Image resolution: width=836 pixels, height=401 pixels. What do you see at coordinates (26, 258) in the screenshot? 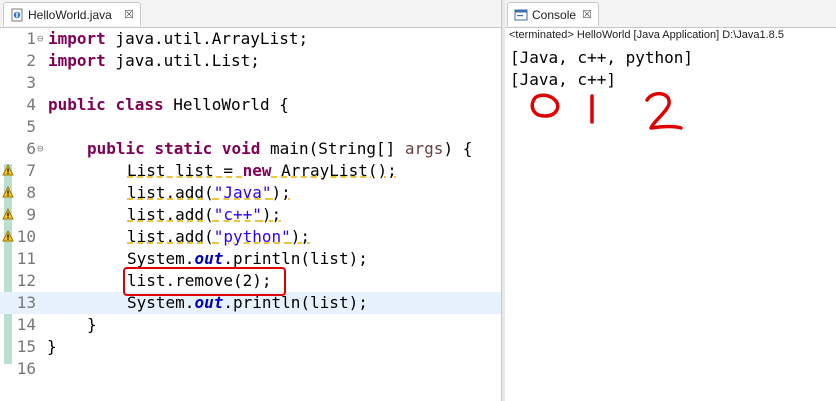
I see `line-number: 11` at bounding box center [26, 258].